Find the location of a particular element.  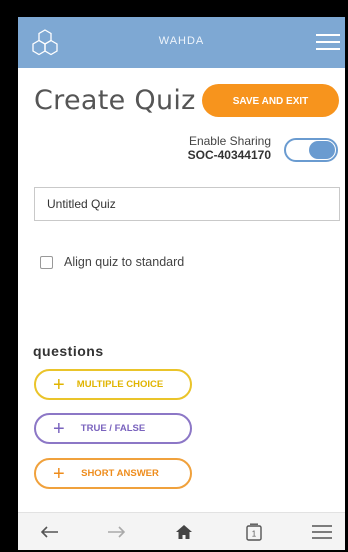

add-short-answer-button: + SHORT ANSWER is located at coordinates (113, 473).